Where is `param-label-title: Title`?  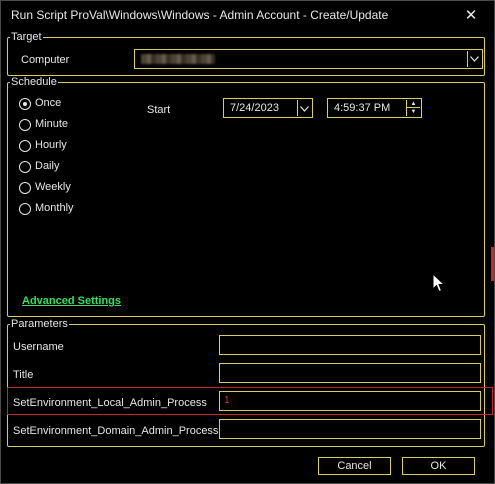
param-label-title: Title is located at coordinates (23, 375).